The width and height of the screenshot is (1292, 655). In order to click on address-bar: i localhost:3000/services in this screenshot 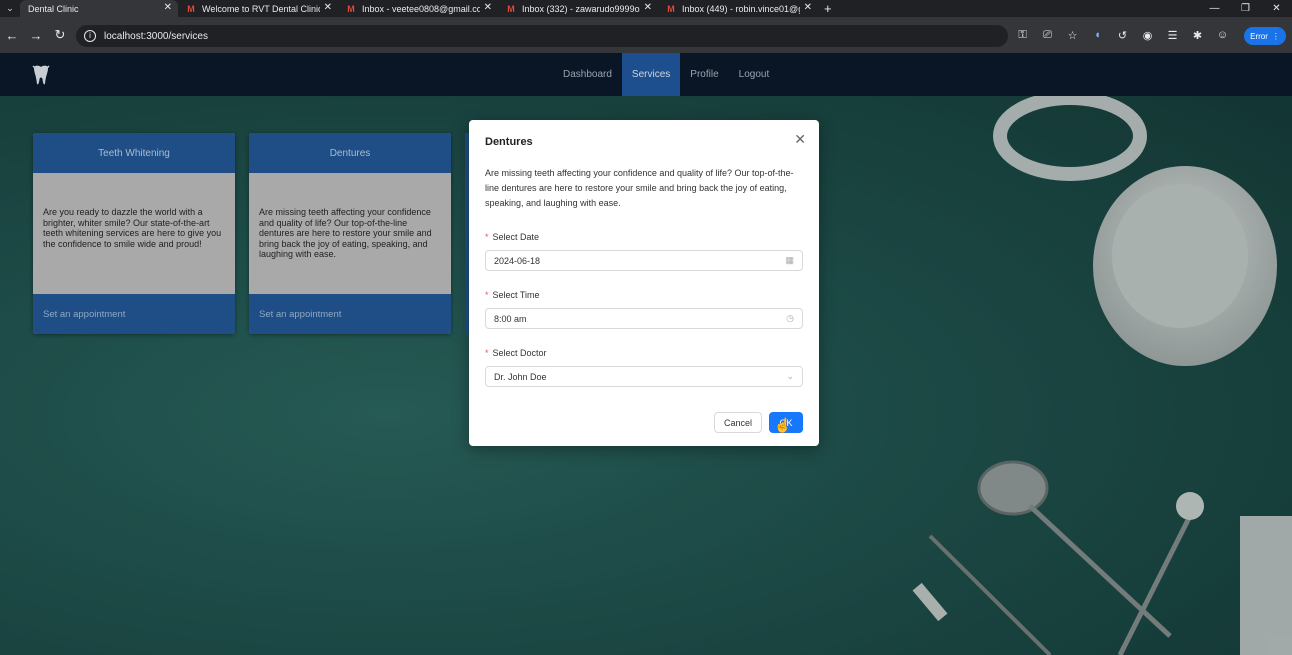, I will do `click(542, 36)`.